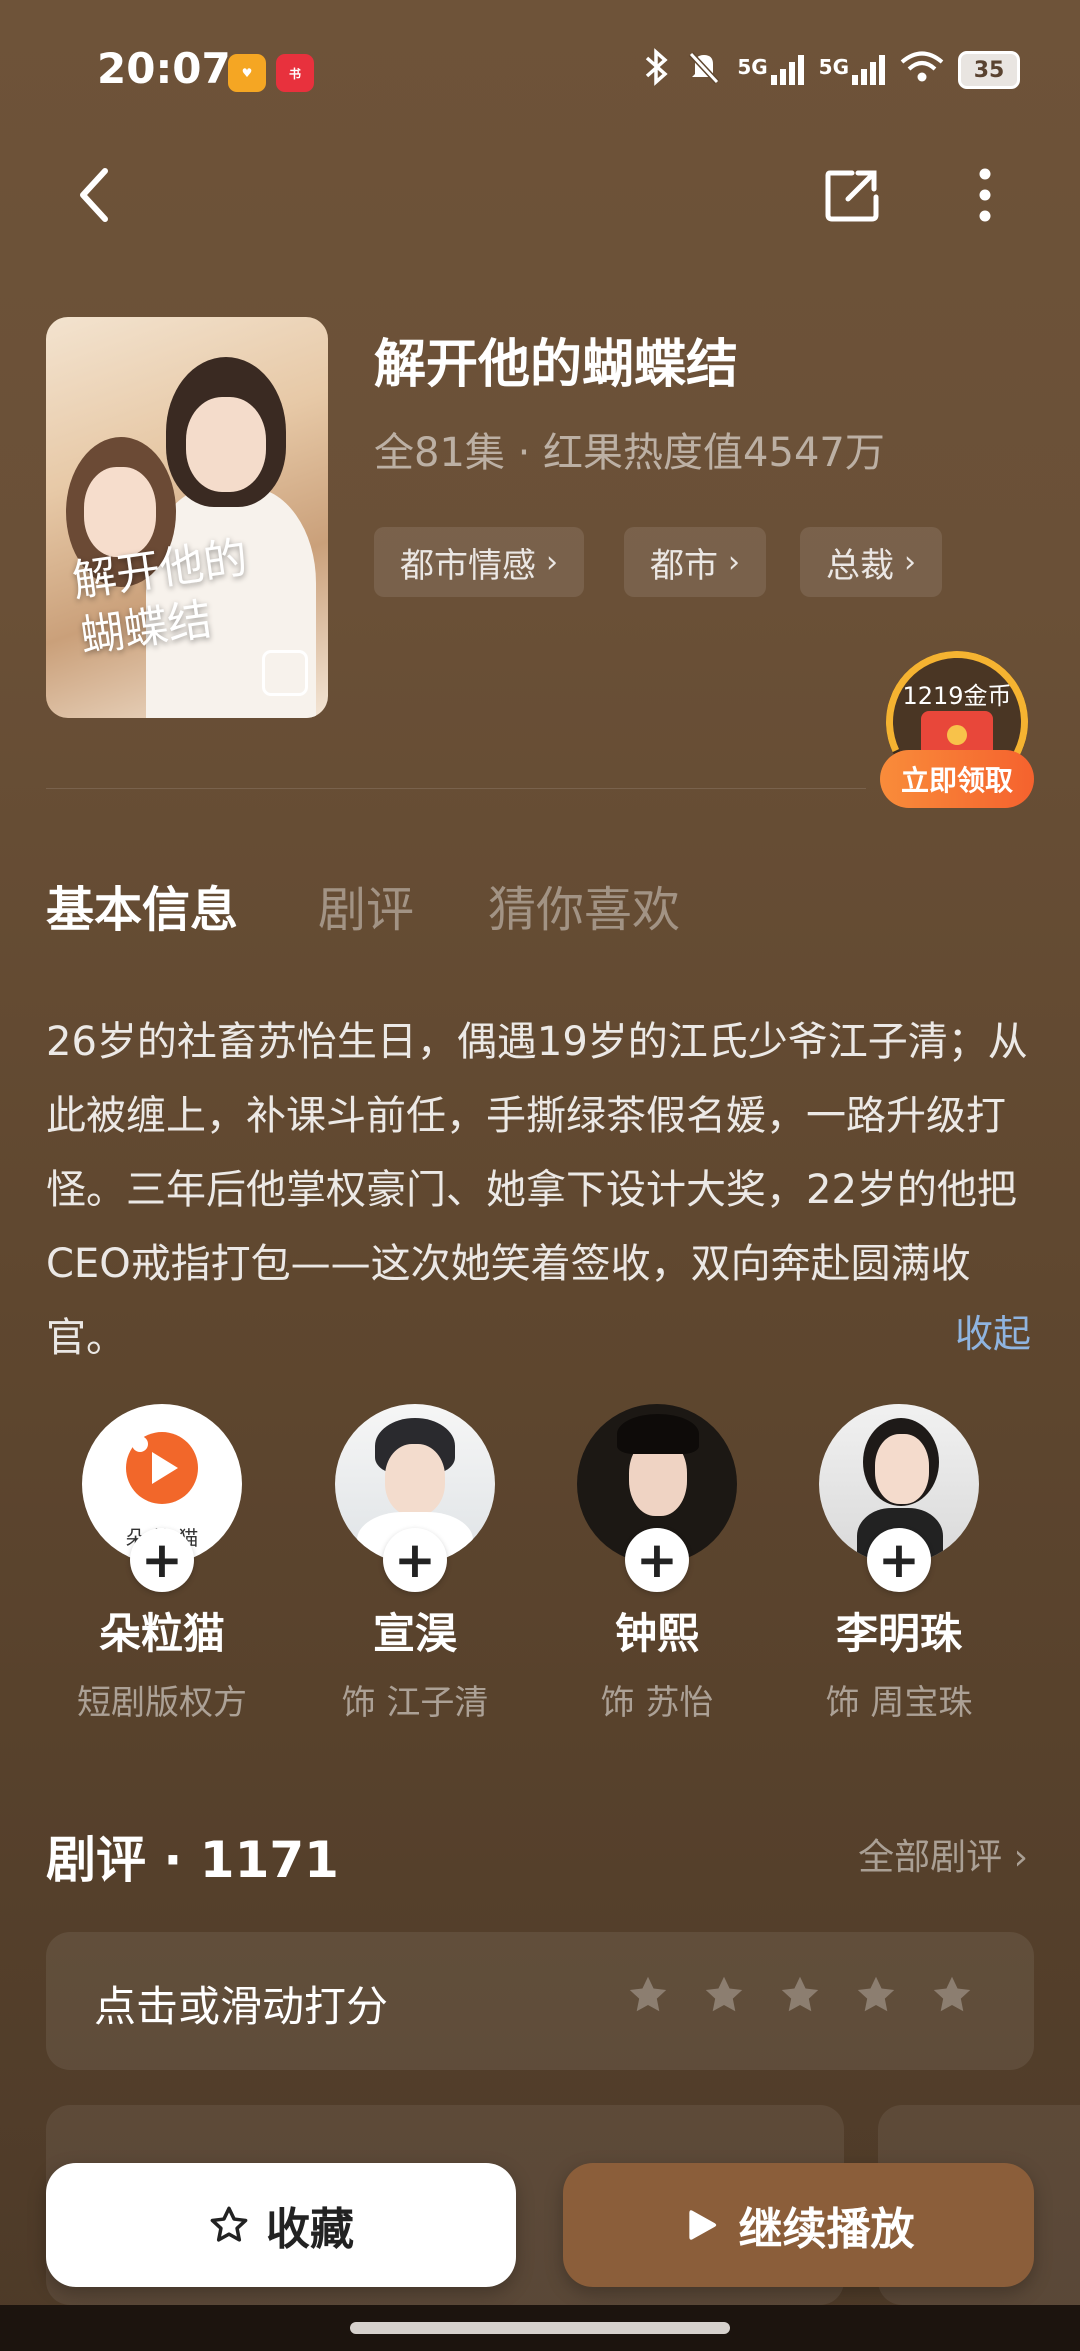  I want to click on signal-icon-2: 5G, so click(852, 70).